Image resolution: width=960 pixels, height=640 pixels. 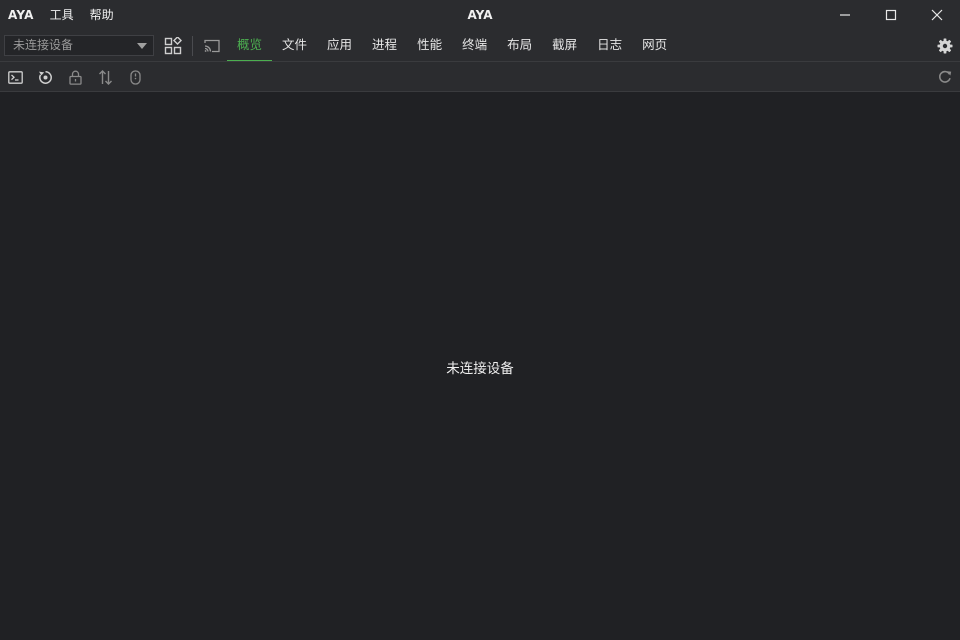 I want to click on tab-processes: 进程, so click(x=384, y=45).